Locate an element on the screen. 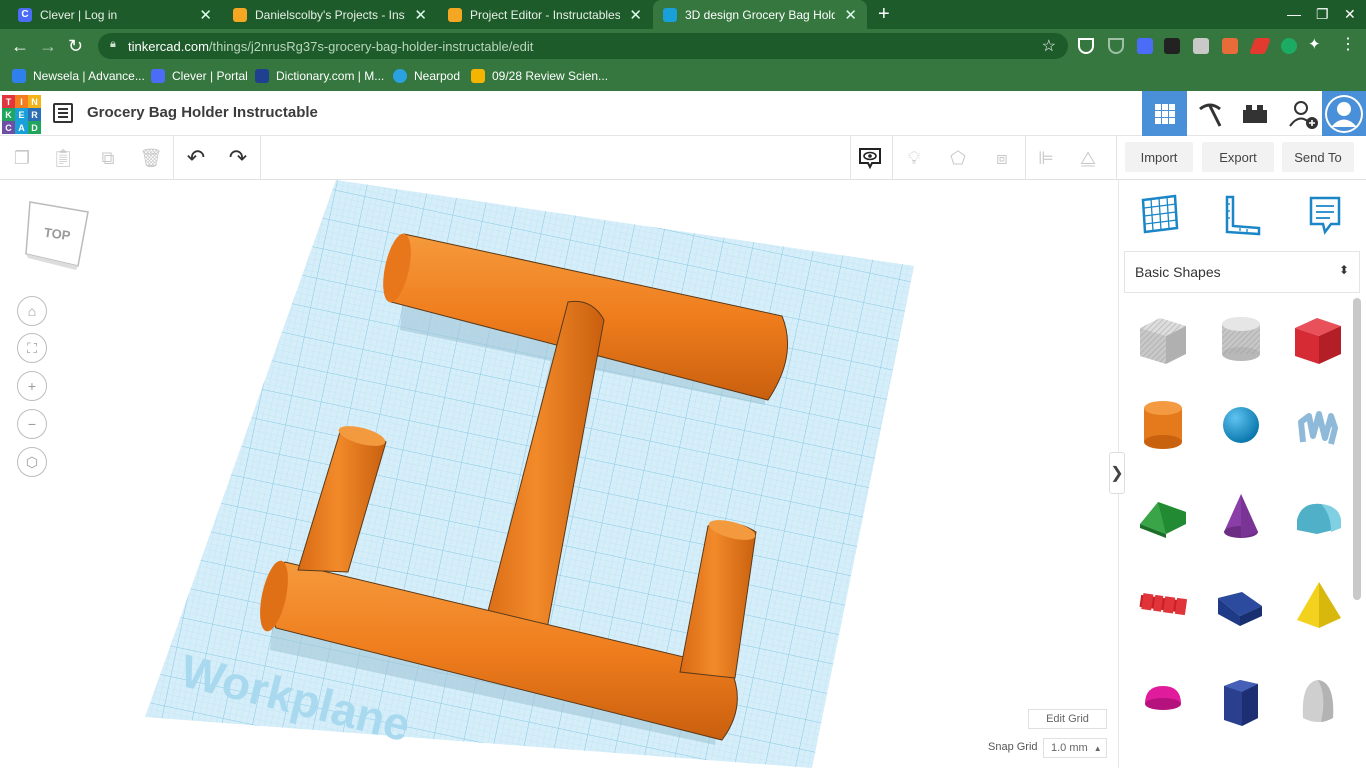 This screenshot has height=768, width=1366. view-cube-icon: TOP is located at coordinates (57, 235).